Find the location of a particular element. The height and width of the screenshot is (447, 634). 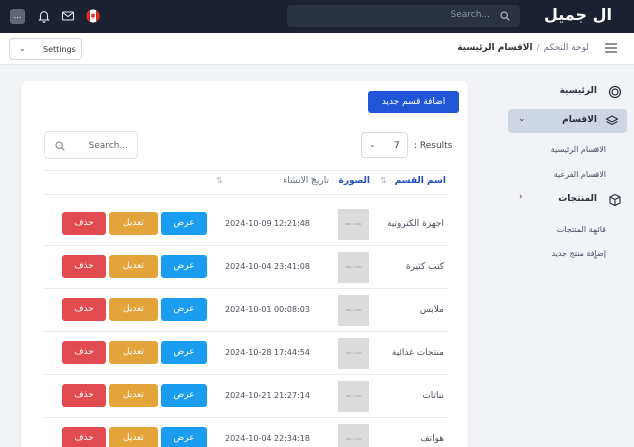

breadcrumb-dashboard-link: لوحة التحكم is located at coordinates (566, 48).